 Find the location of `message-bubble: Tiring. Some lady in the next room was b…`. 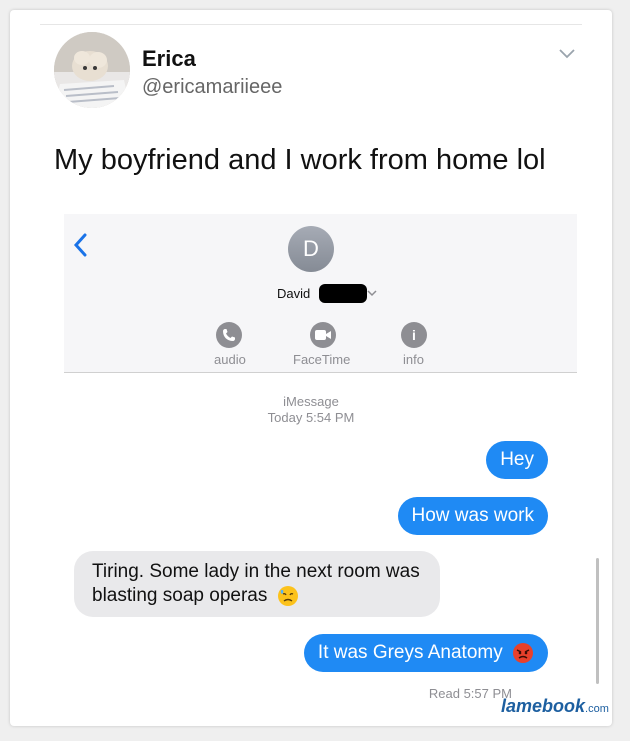

message-bubble: Tiring. Some lady in the next room was b… is located at coordinates (257, 584).